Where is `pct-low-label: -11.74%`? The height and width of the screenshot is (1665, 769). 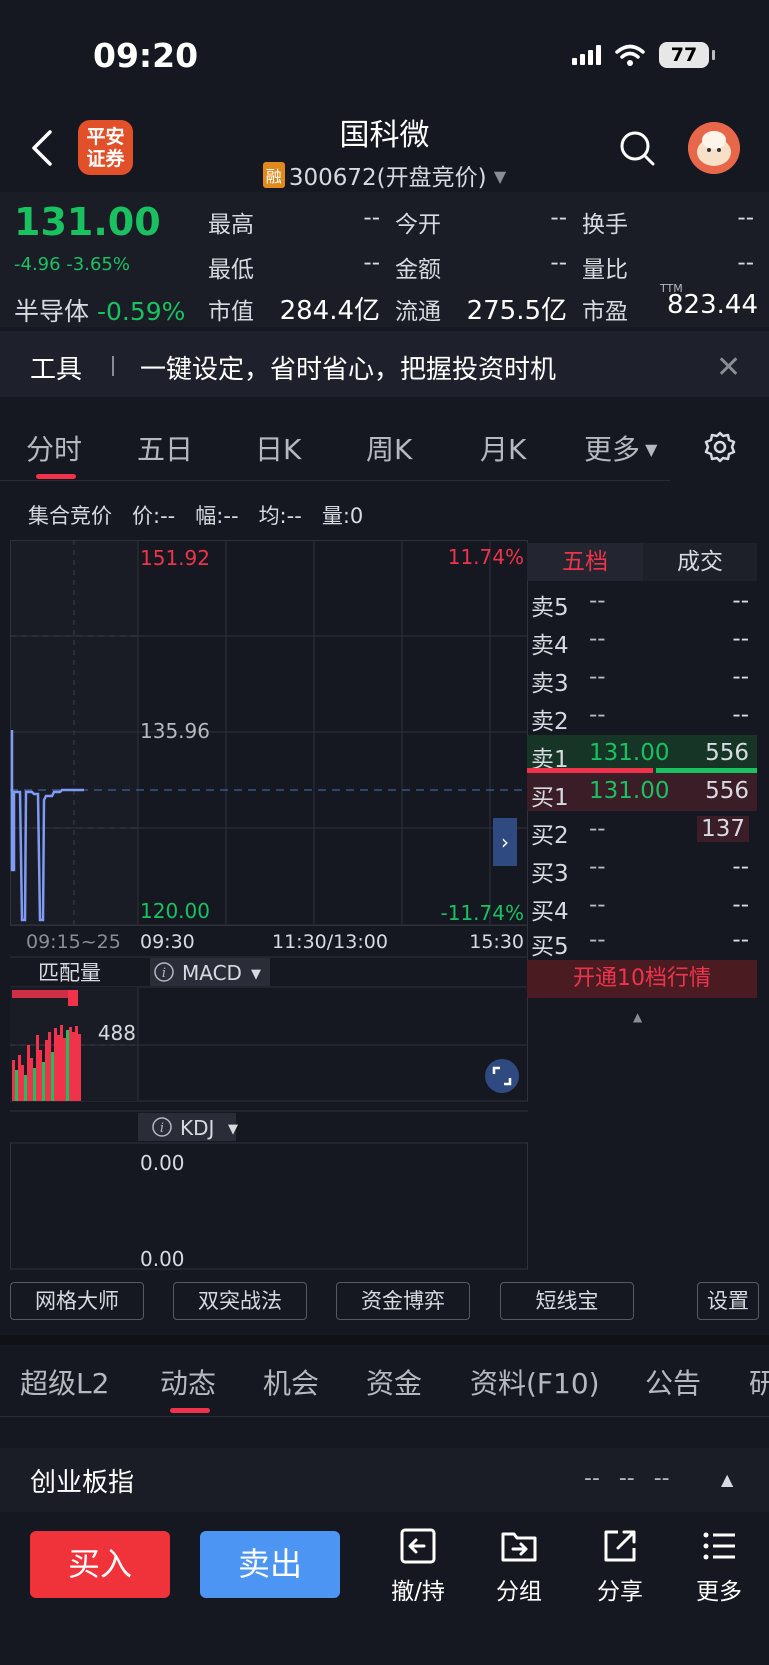
pct-low-label: -11.74% is located at coordinates (482, 913).